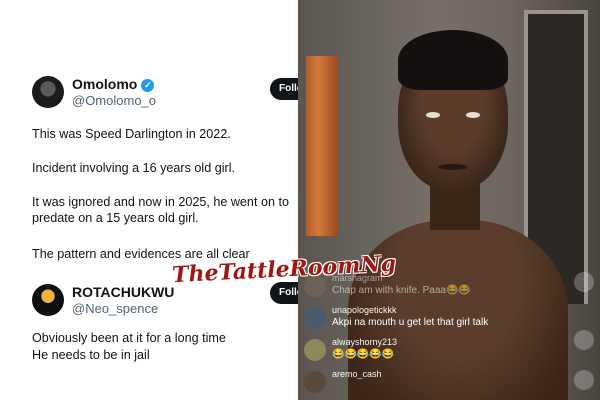 This screenshot has width=600, height=400. I want to click on comment-text: Chap am with knife. Paaa😂😂, so click(401, 290).